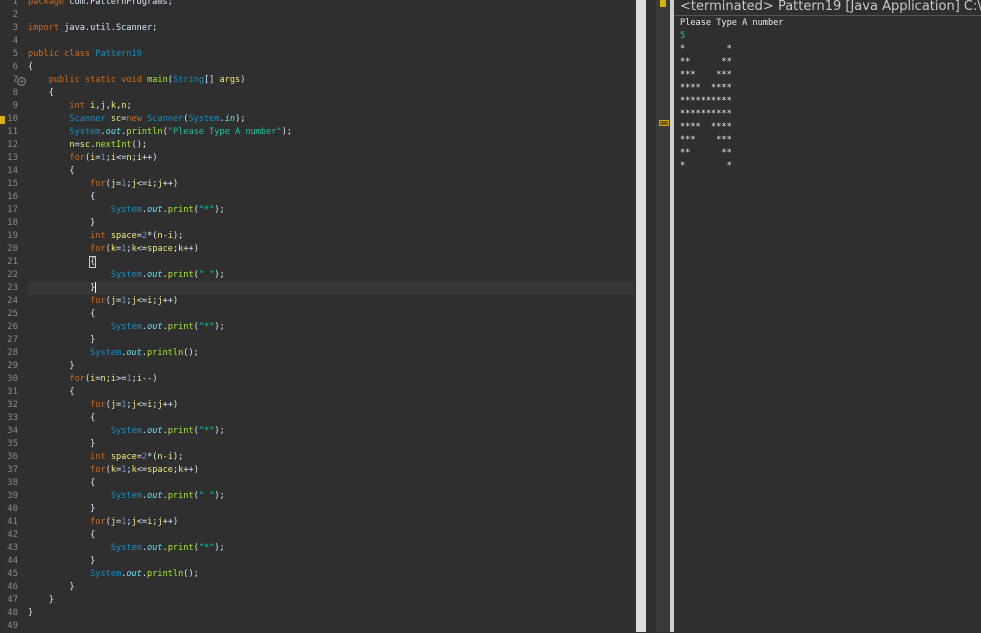 This screenshot has width=981, height=633. I want to click on console-output-line: *** ***, so click(706, 75).